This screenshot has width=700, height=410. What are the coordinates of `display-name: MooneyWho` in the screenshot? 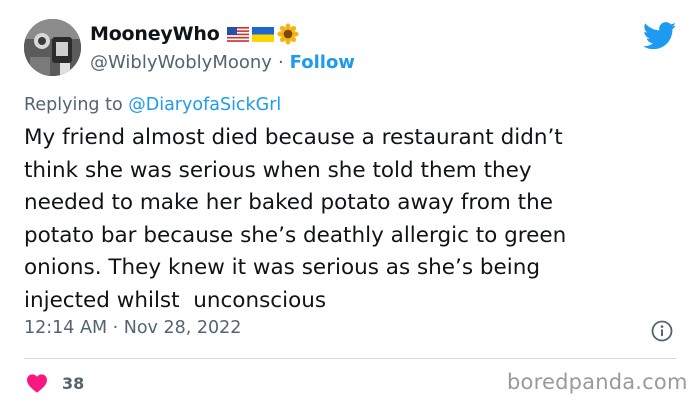 It's located at (155, 34).